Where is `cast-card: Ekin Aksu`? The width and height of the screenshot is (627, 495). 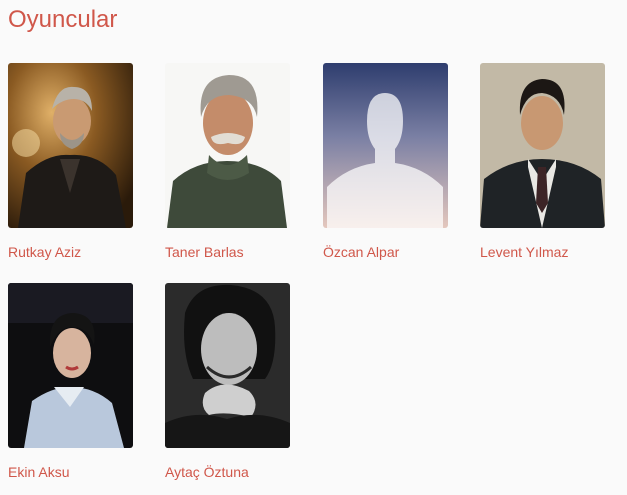 cast-card: Ekin Aksu is located at coordinates (70, 382).